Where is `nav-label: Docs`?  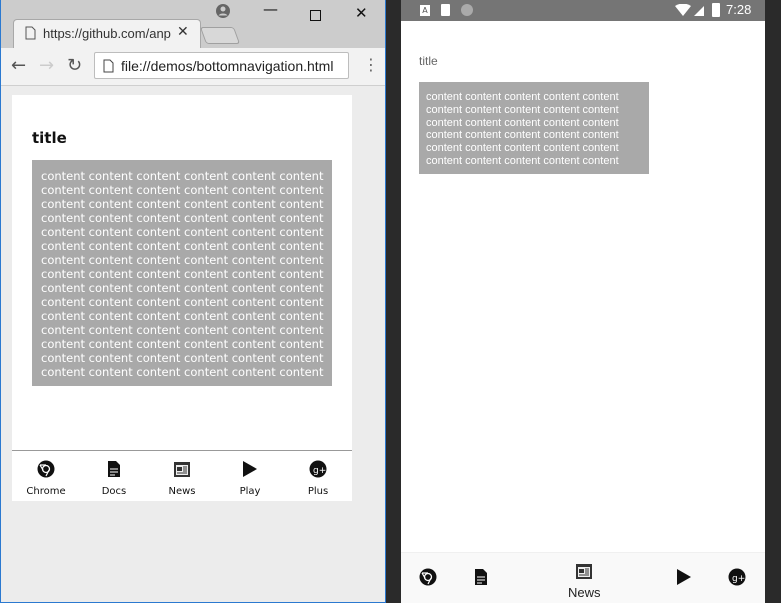
nav-label: Docs is located at coordinates (114, 491).